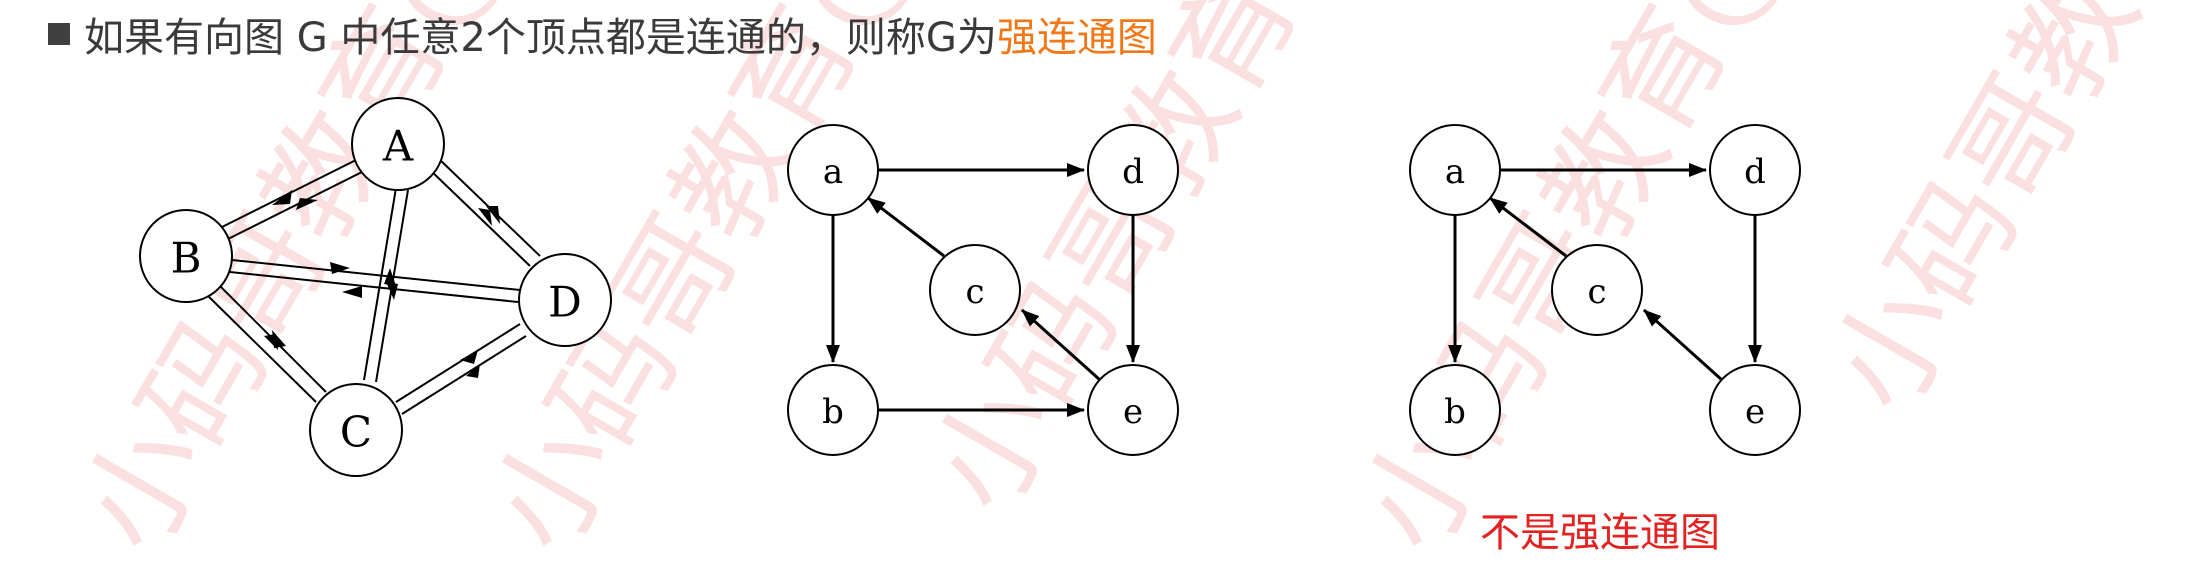  What do you see at coordinates (1076, 38) in the screenshot?
I see `heading-highlight: 强连通图` at bounding box center [1076, 38].